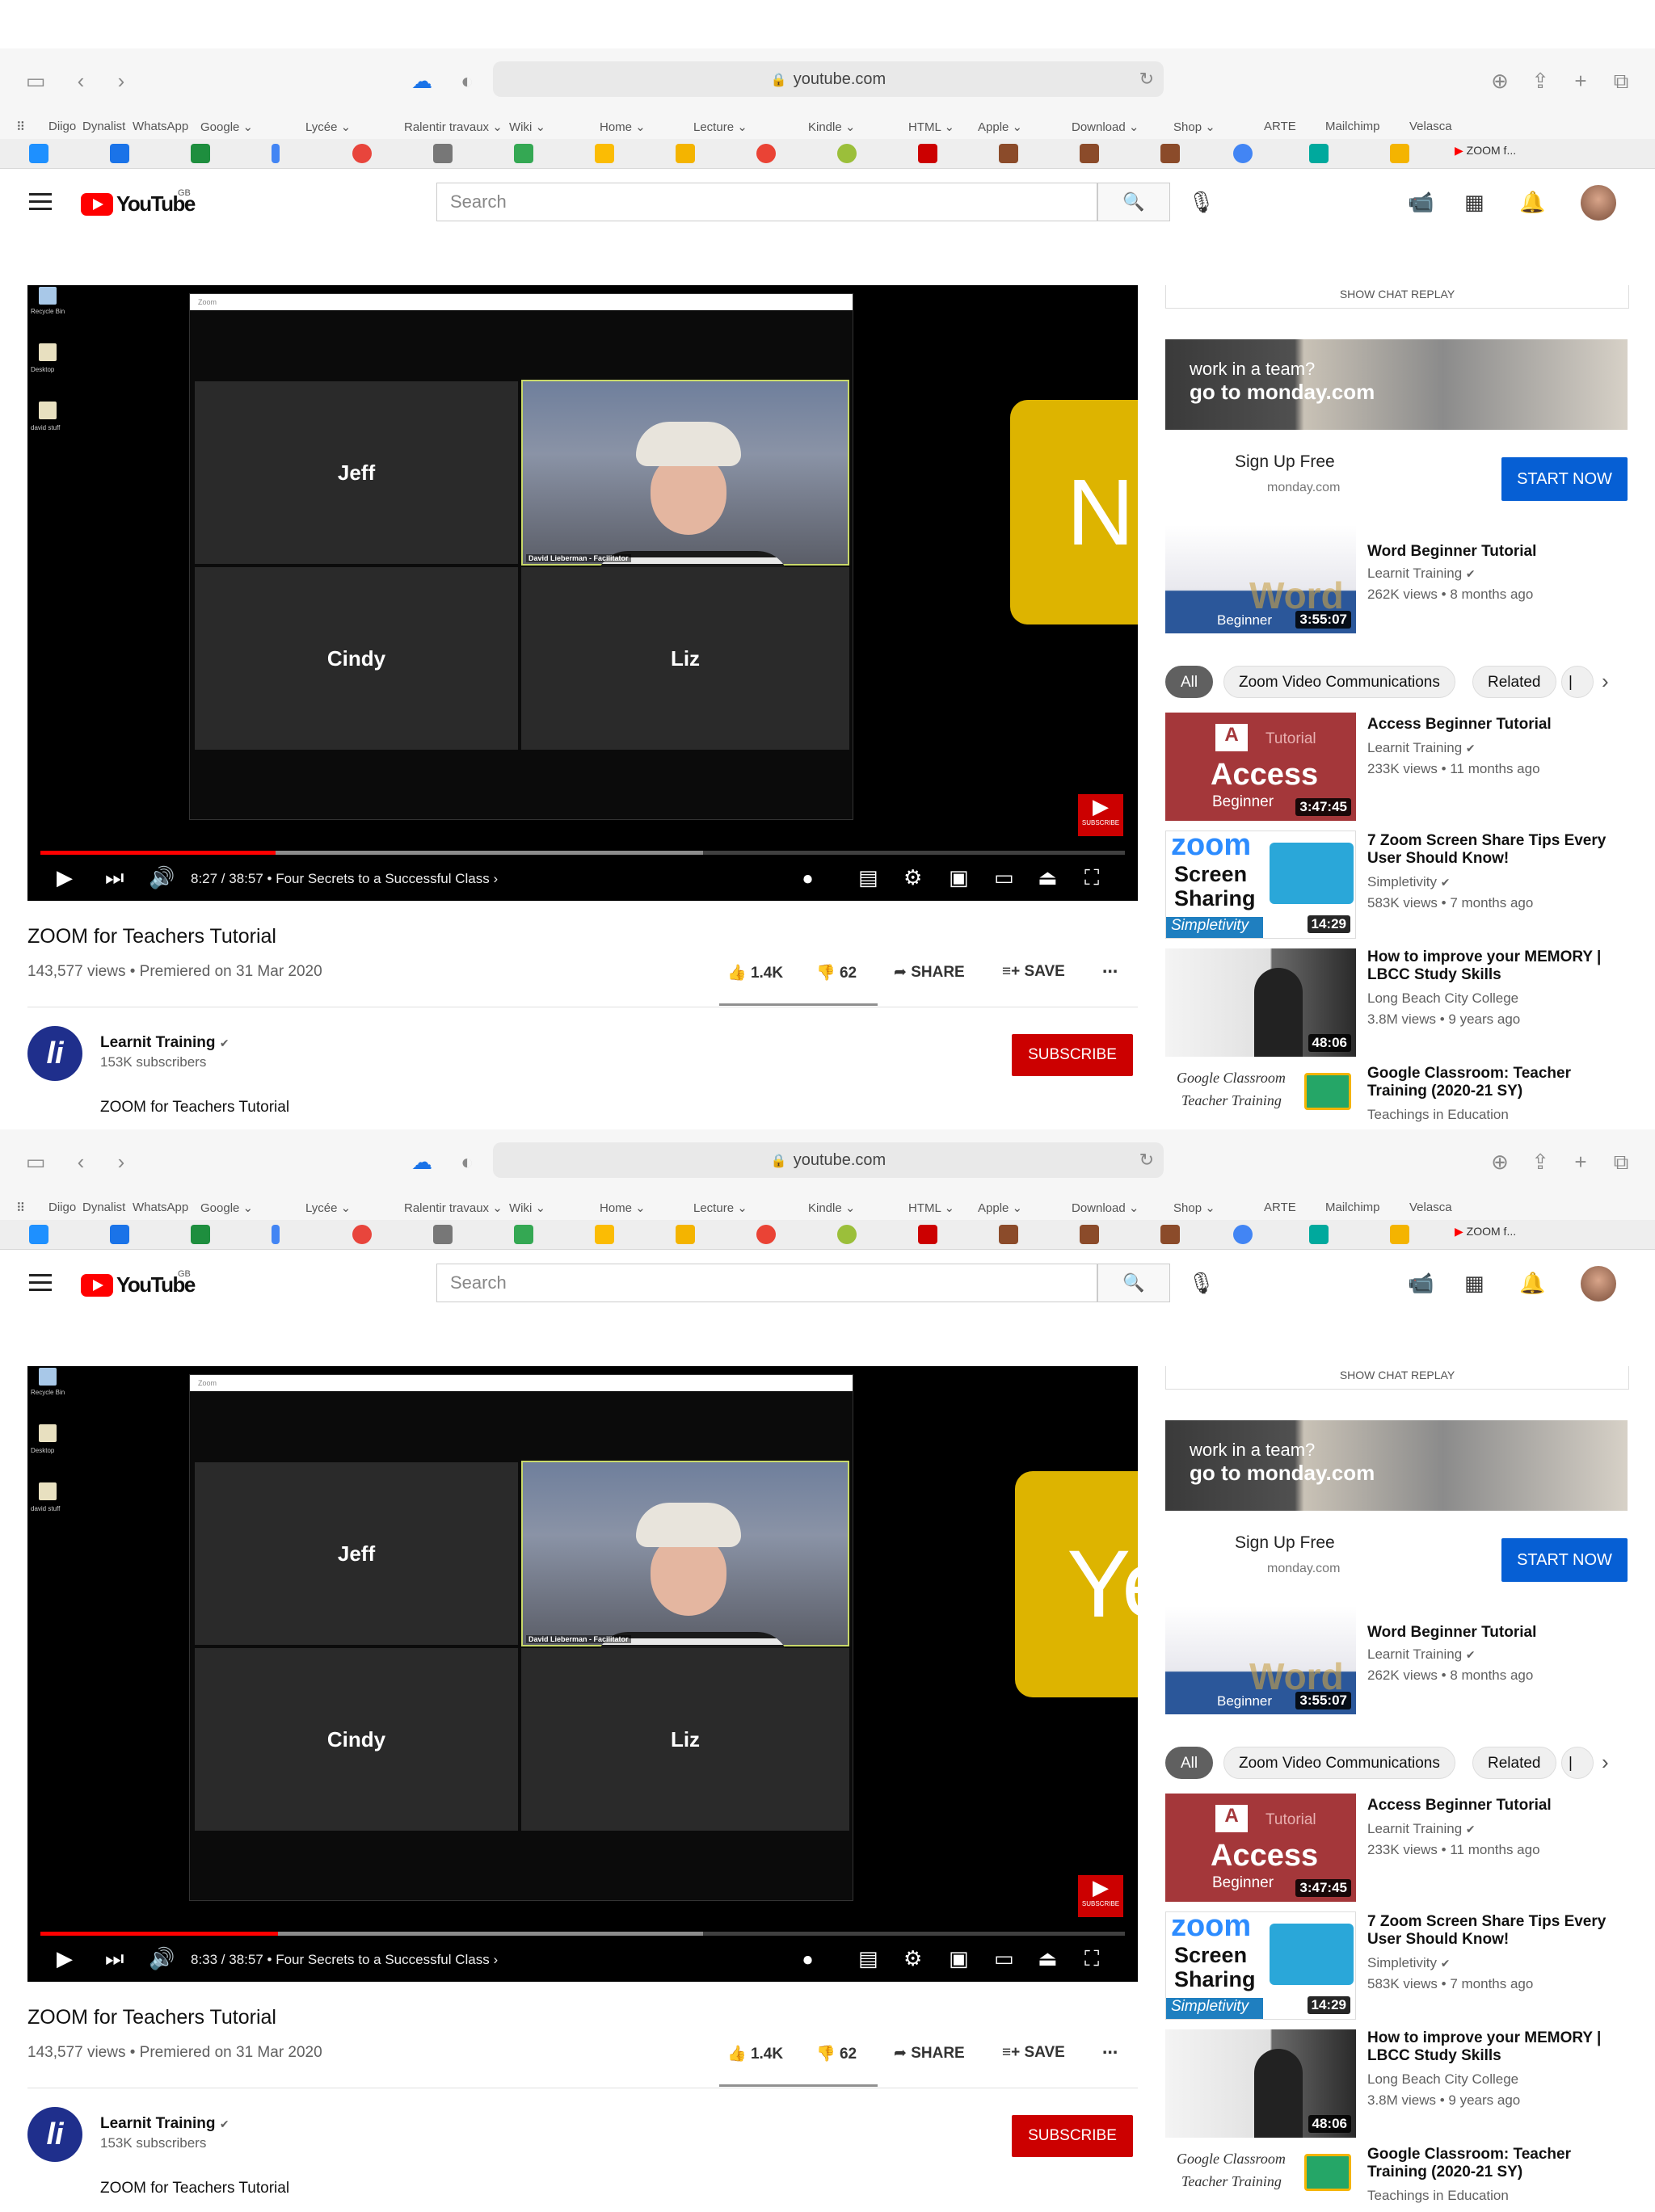  I want to click on related-video-channel: Long Beach City College, so click(1442, 998).